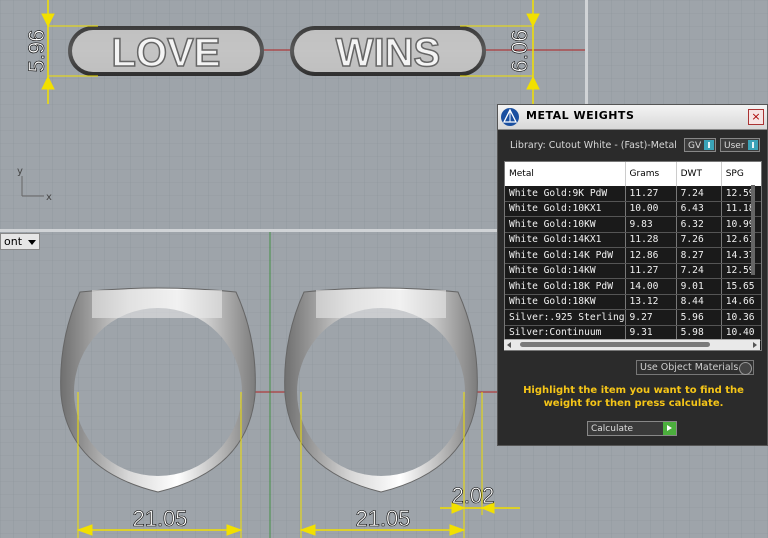 The image size is (768, 538). I want to click on dim-height-right: 6.06, so click(519, 51).